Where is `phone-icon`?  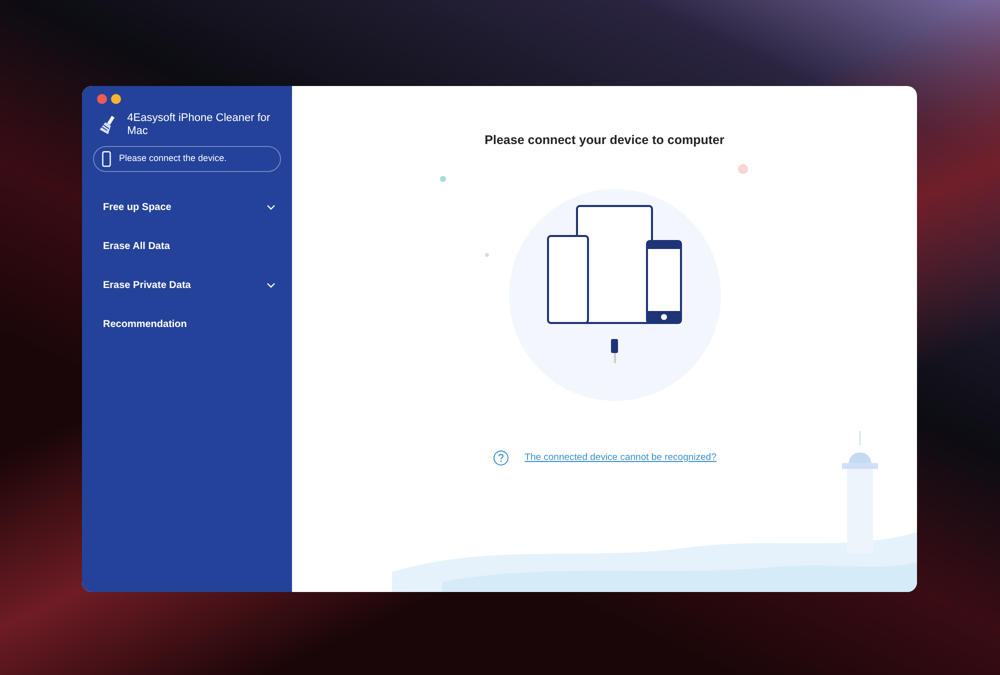 phone-icon is located at coordinates (106, 159).